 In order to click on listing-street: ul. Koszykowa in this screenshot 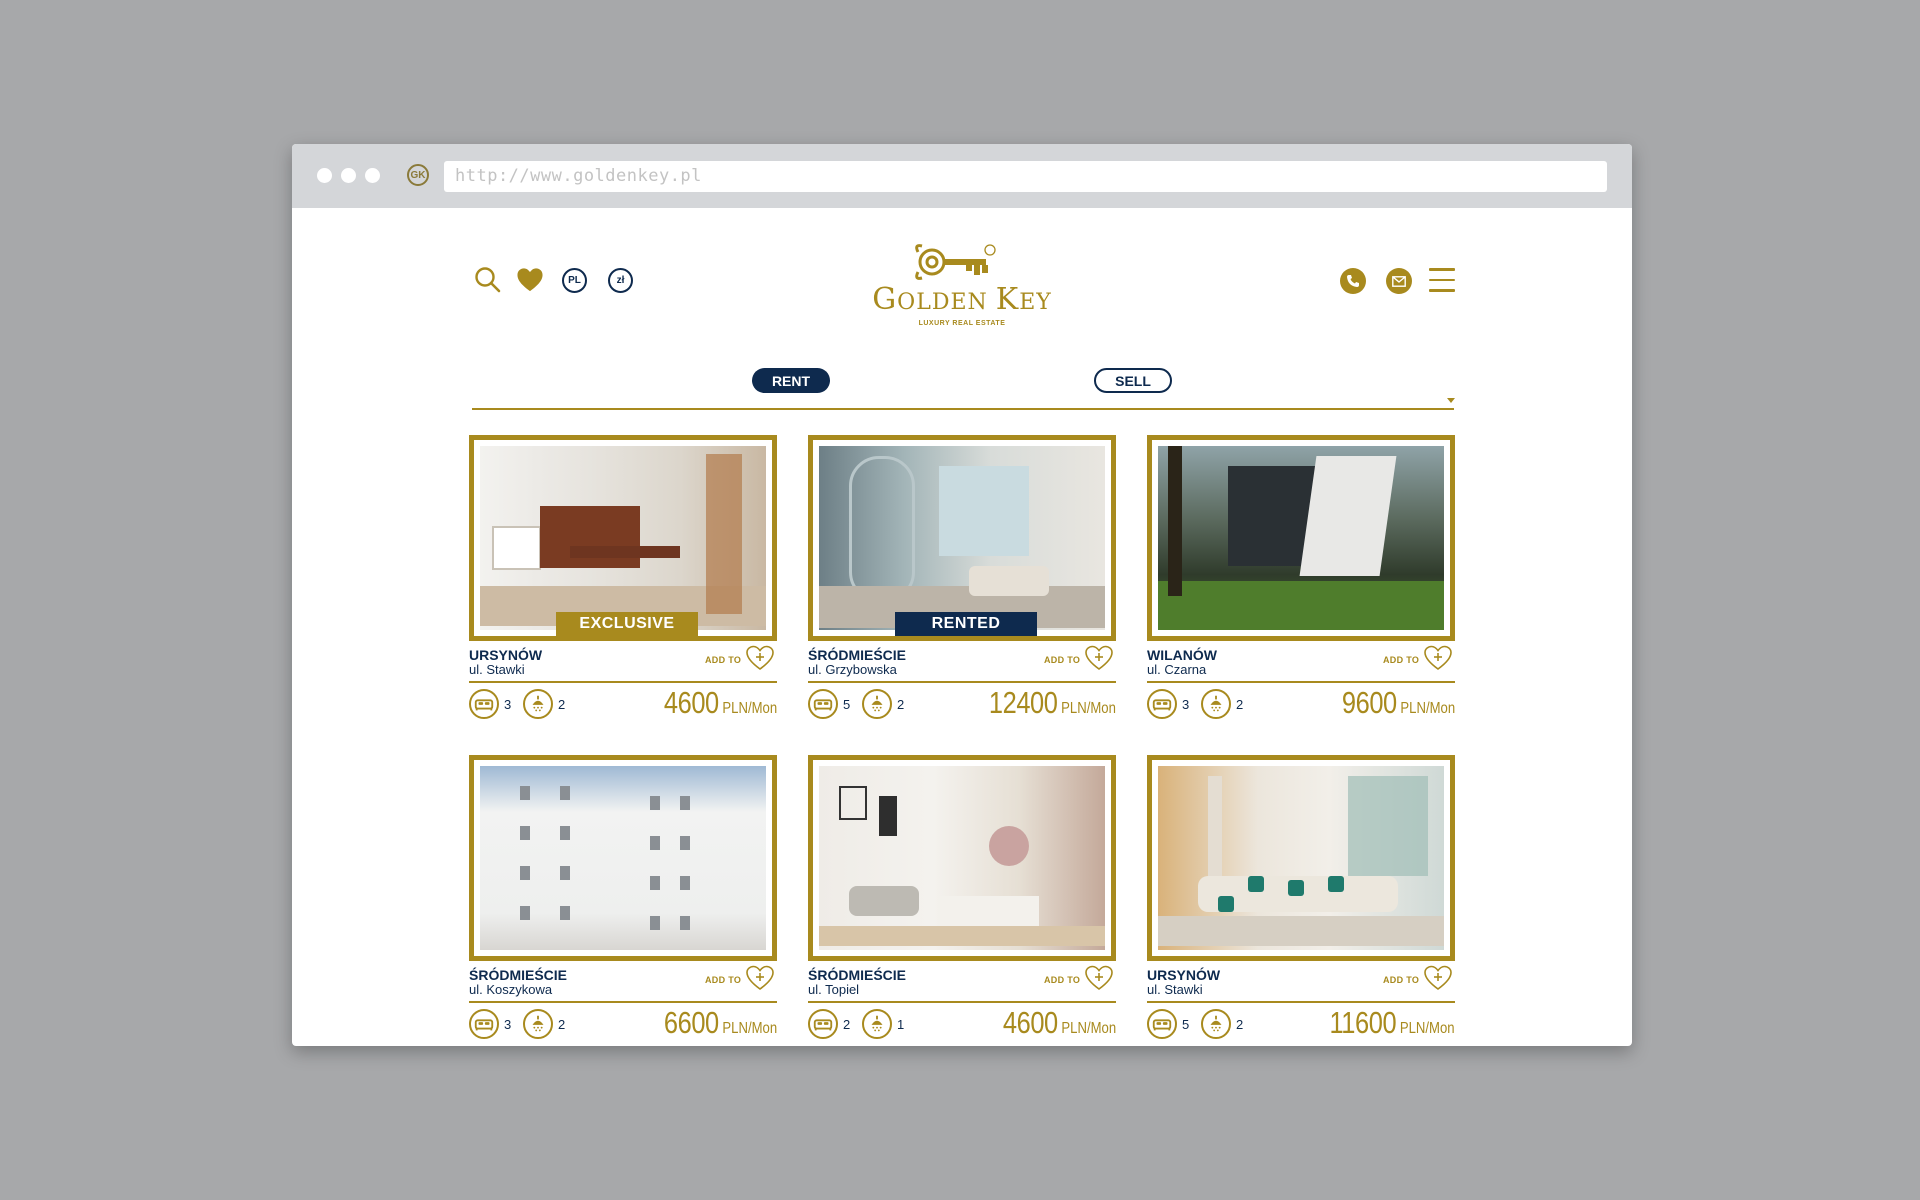, I will do `click(511, 989)`.